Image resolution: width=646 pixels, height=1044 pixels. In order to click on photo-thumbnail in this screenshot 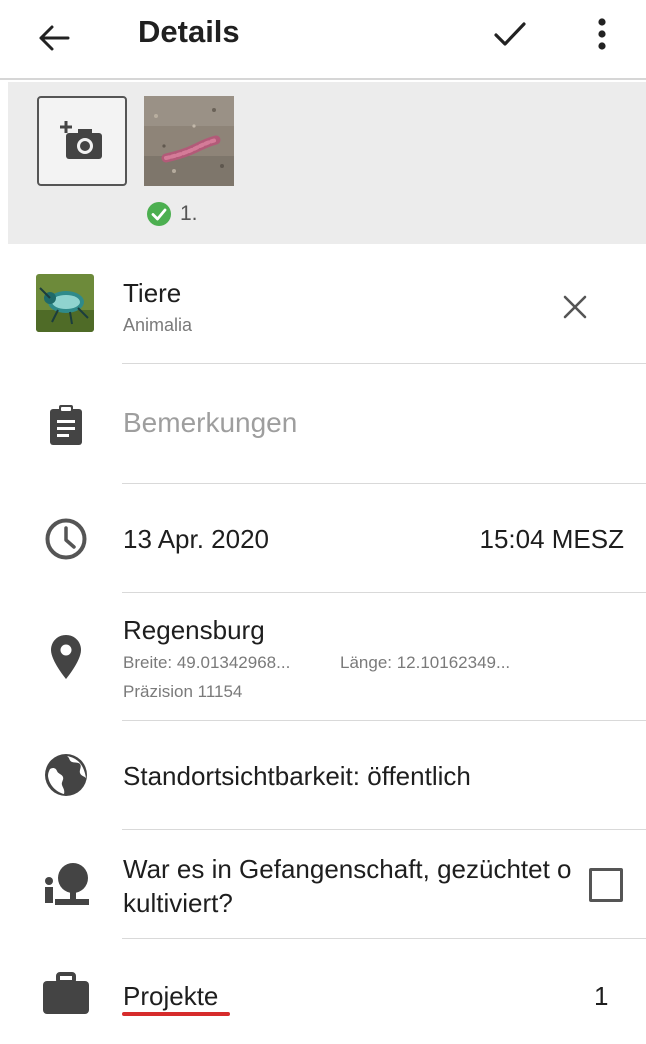, I will do `click(189, 141)`.